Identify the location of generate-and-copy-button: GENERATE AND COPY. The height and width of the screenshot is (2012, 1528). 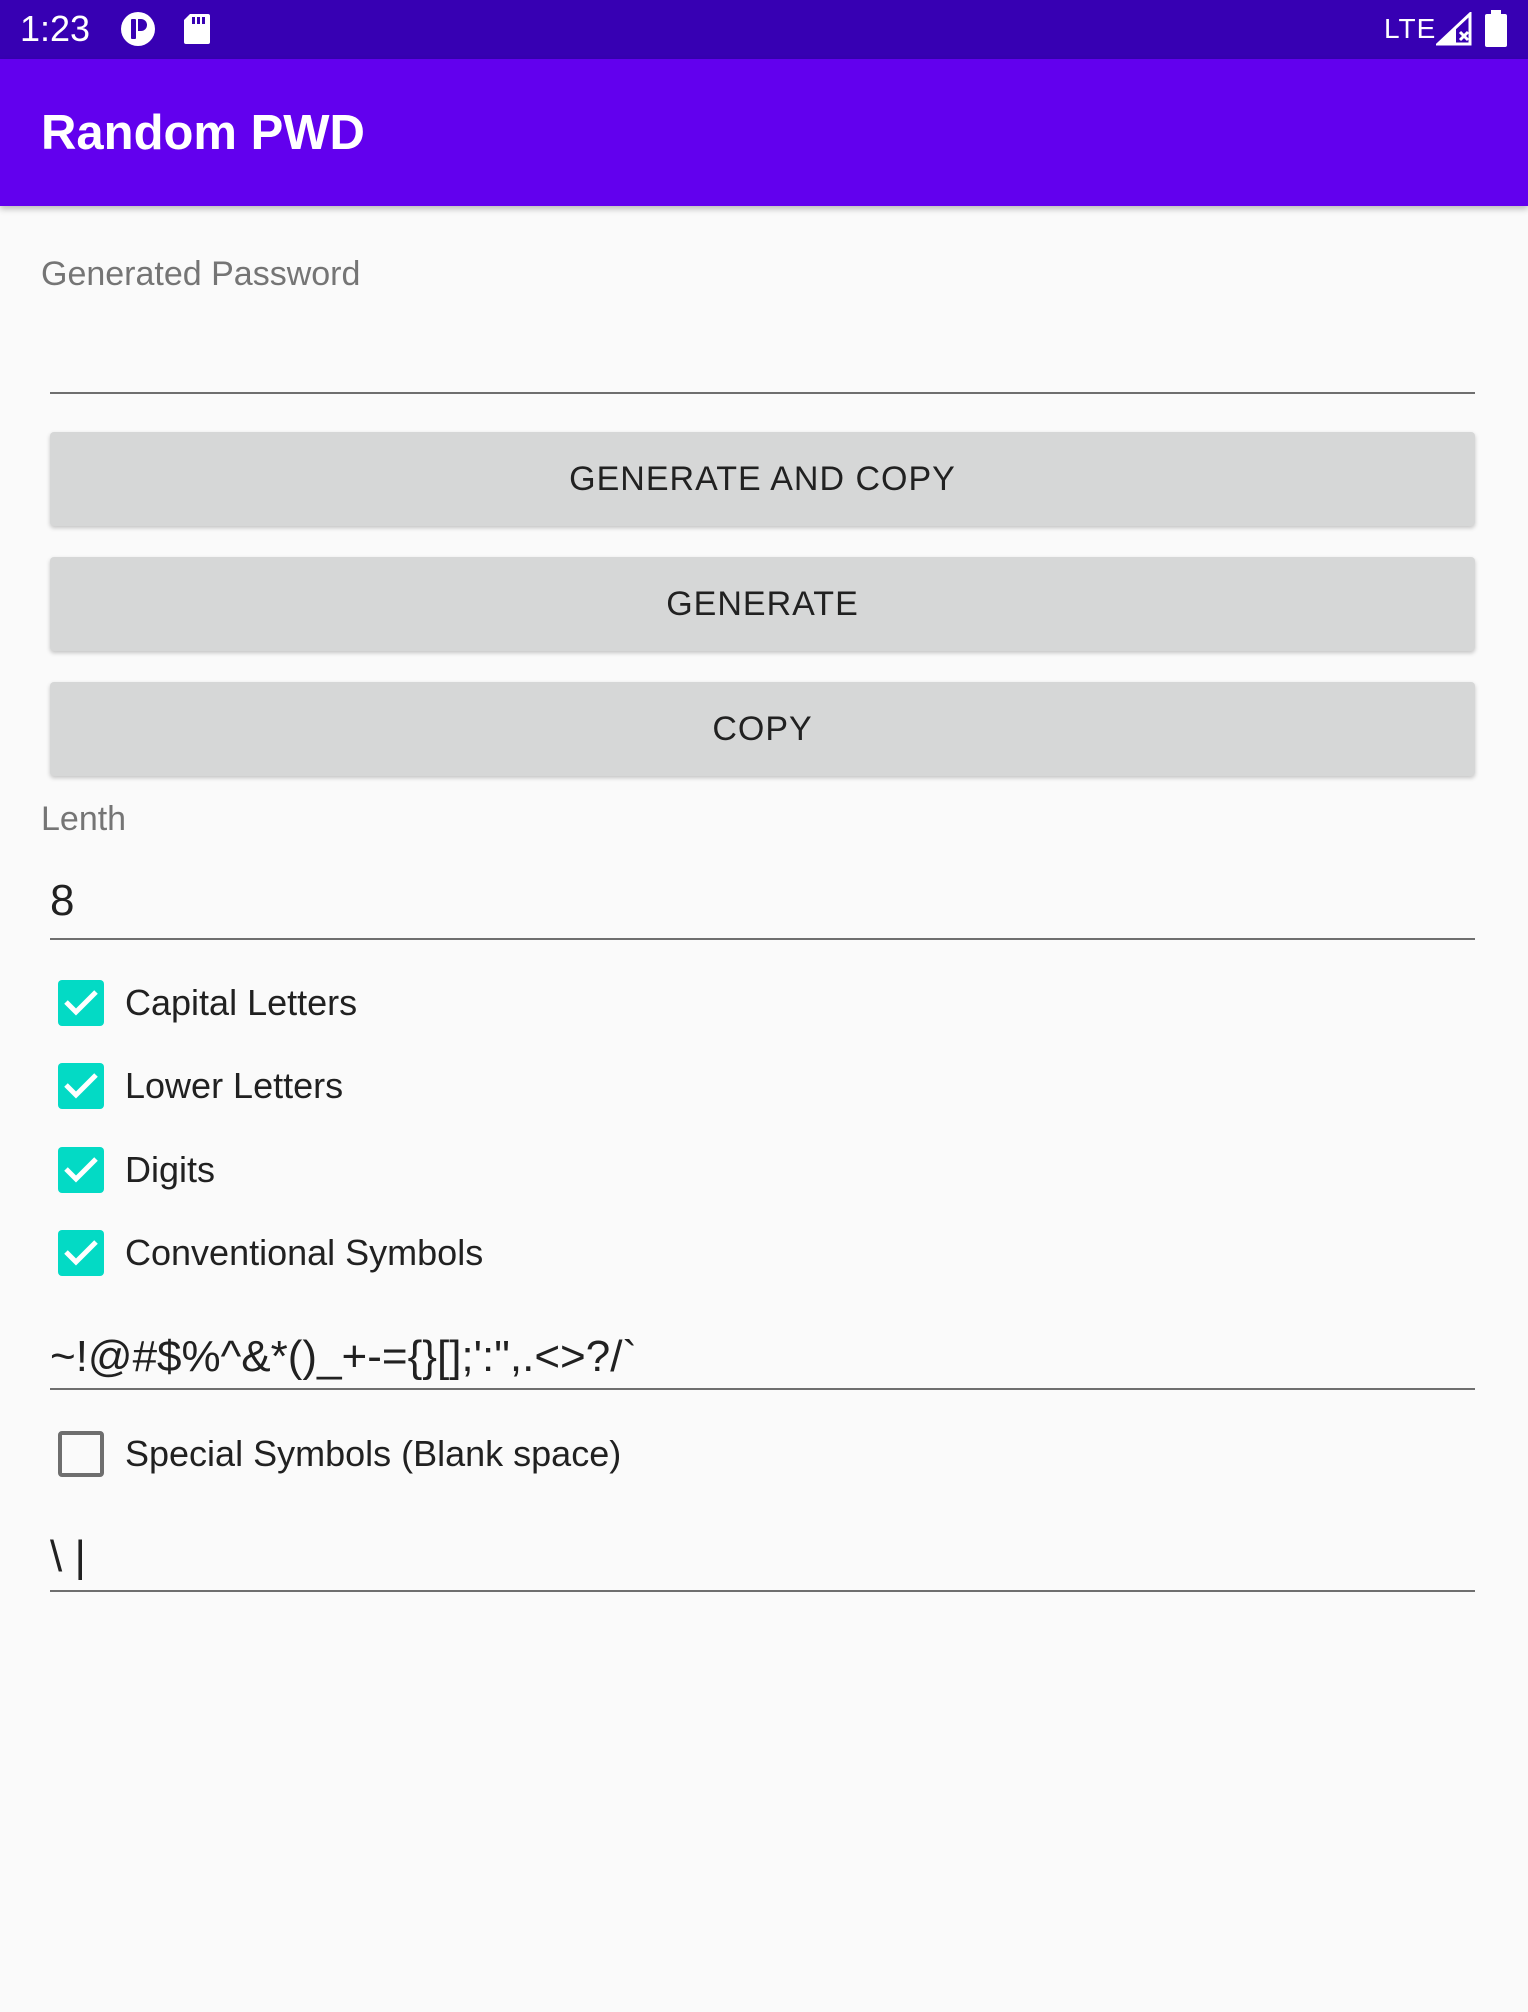
(762, 479).